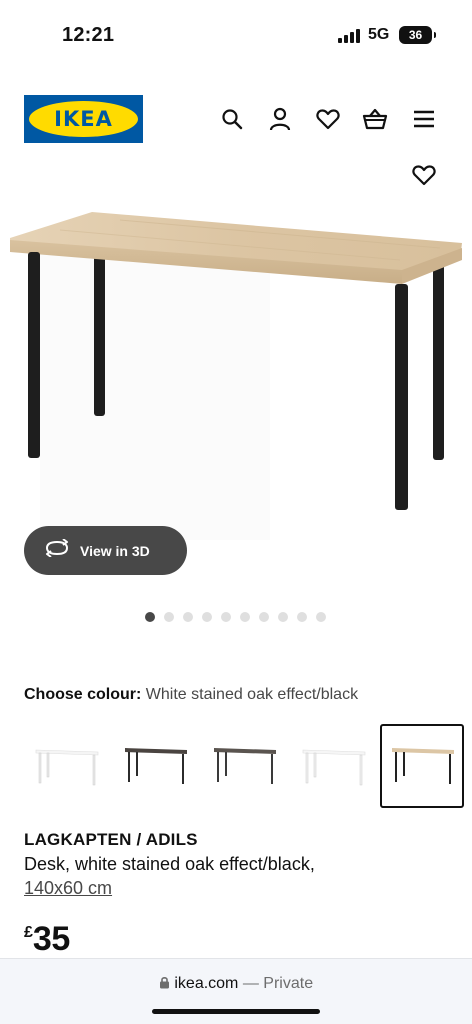  What do you see at coordinates (424, 176) in the screenshot?
I see `save-favourite-icon` at bounding box center [424, 176].